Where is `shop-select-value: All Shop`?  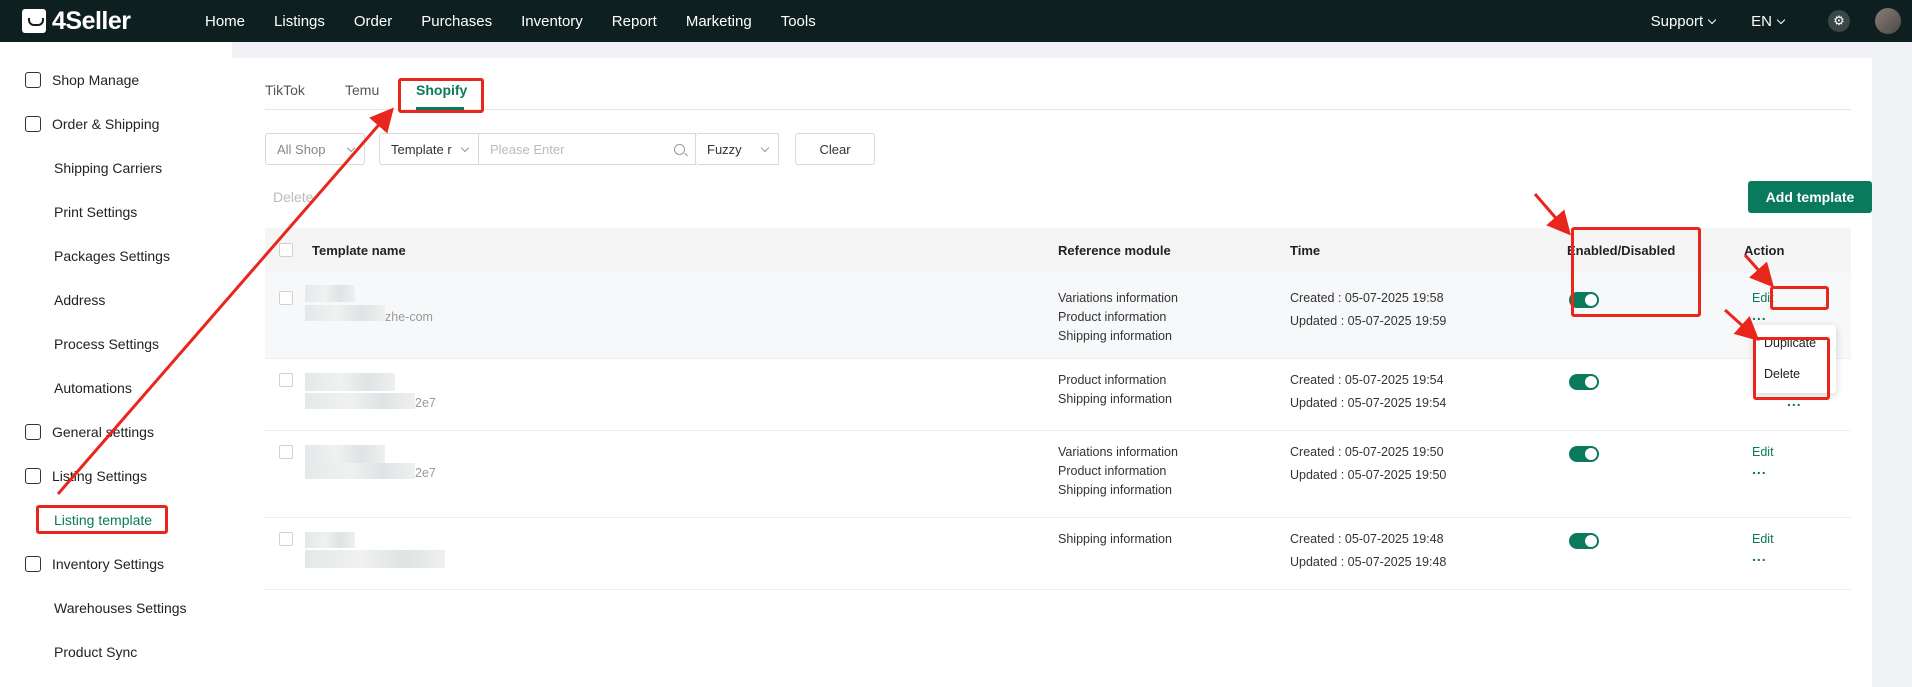 shop-select-value: All Shop is located at coordinates (301, 149).